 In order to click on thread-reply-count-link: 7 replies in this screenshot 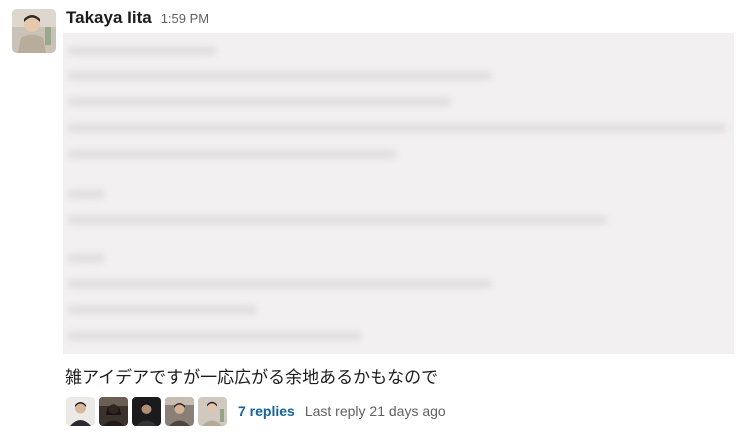, I will do `click(266, 411)`.